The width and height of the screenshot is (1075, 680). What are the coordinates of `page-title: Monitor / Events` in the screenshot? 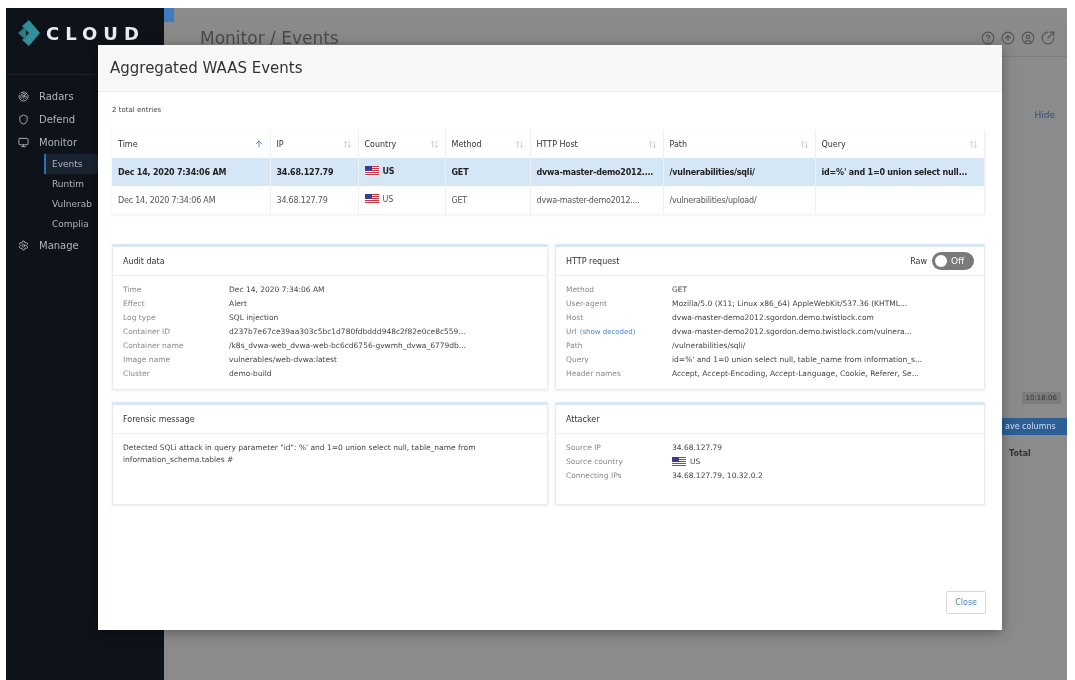 It's located at (269, 38).